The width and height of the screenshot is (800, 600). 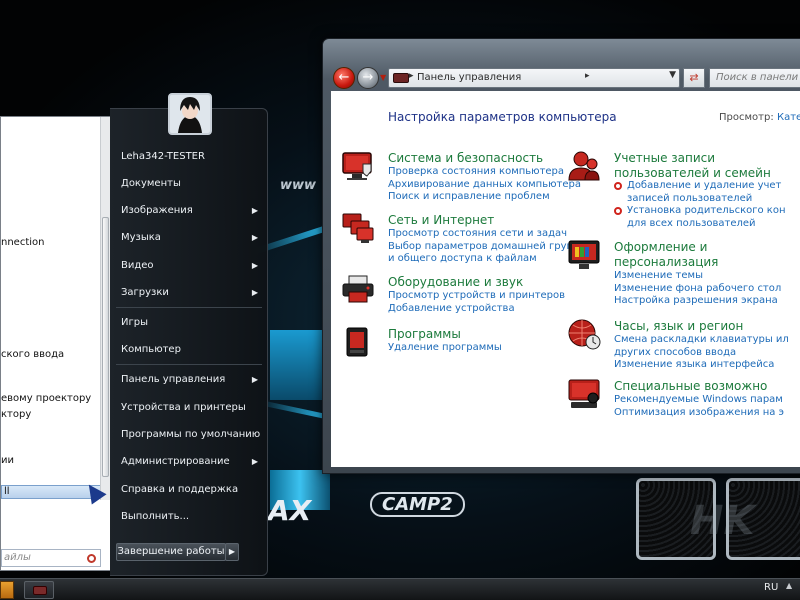 What do you see at coordinates (792, 589) in the screenshot?
I see `tray-expand-icon: ▲` at bounding box center [792, 589].